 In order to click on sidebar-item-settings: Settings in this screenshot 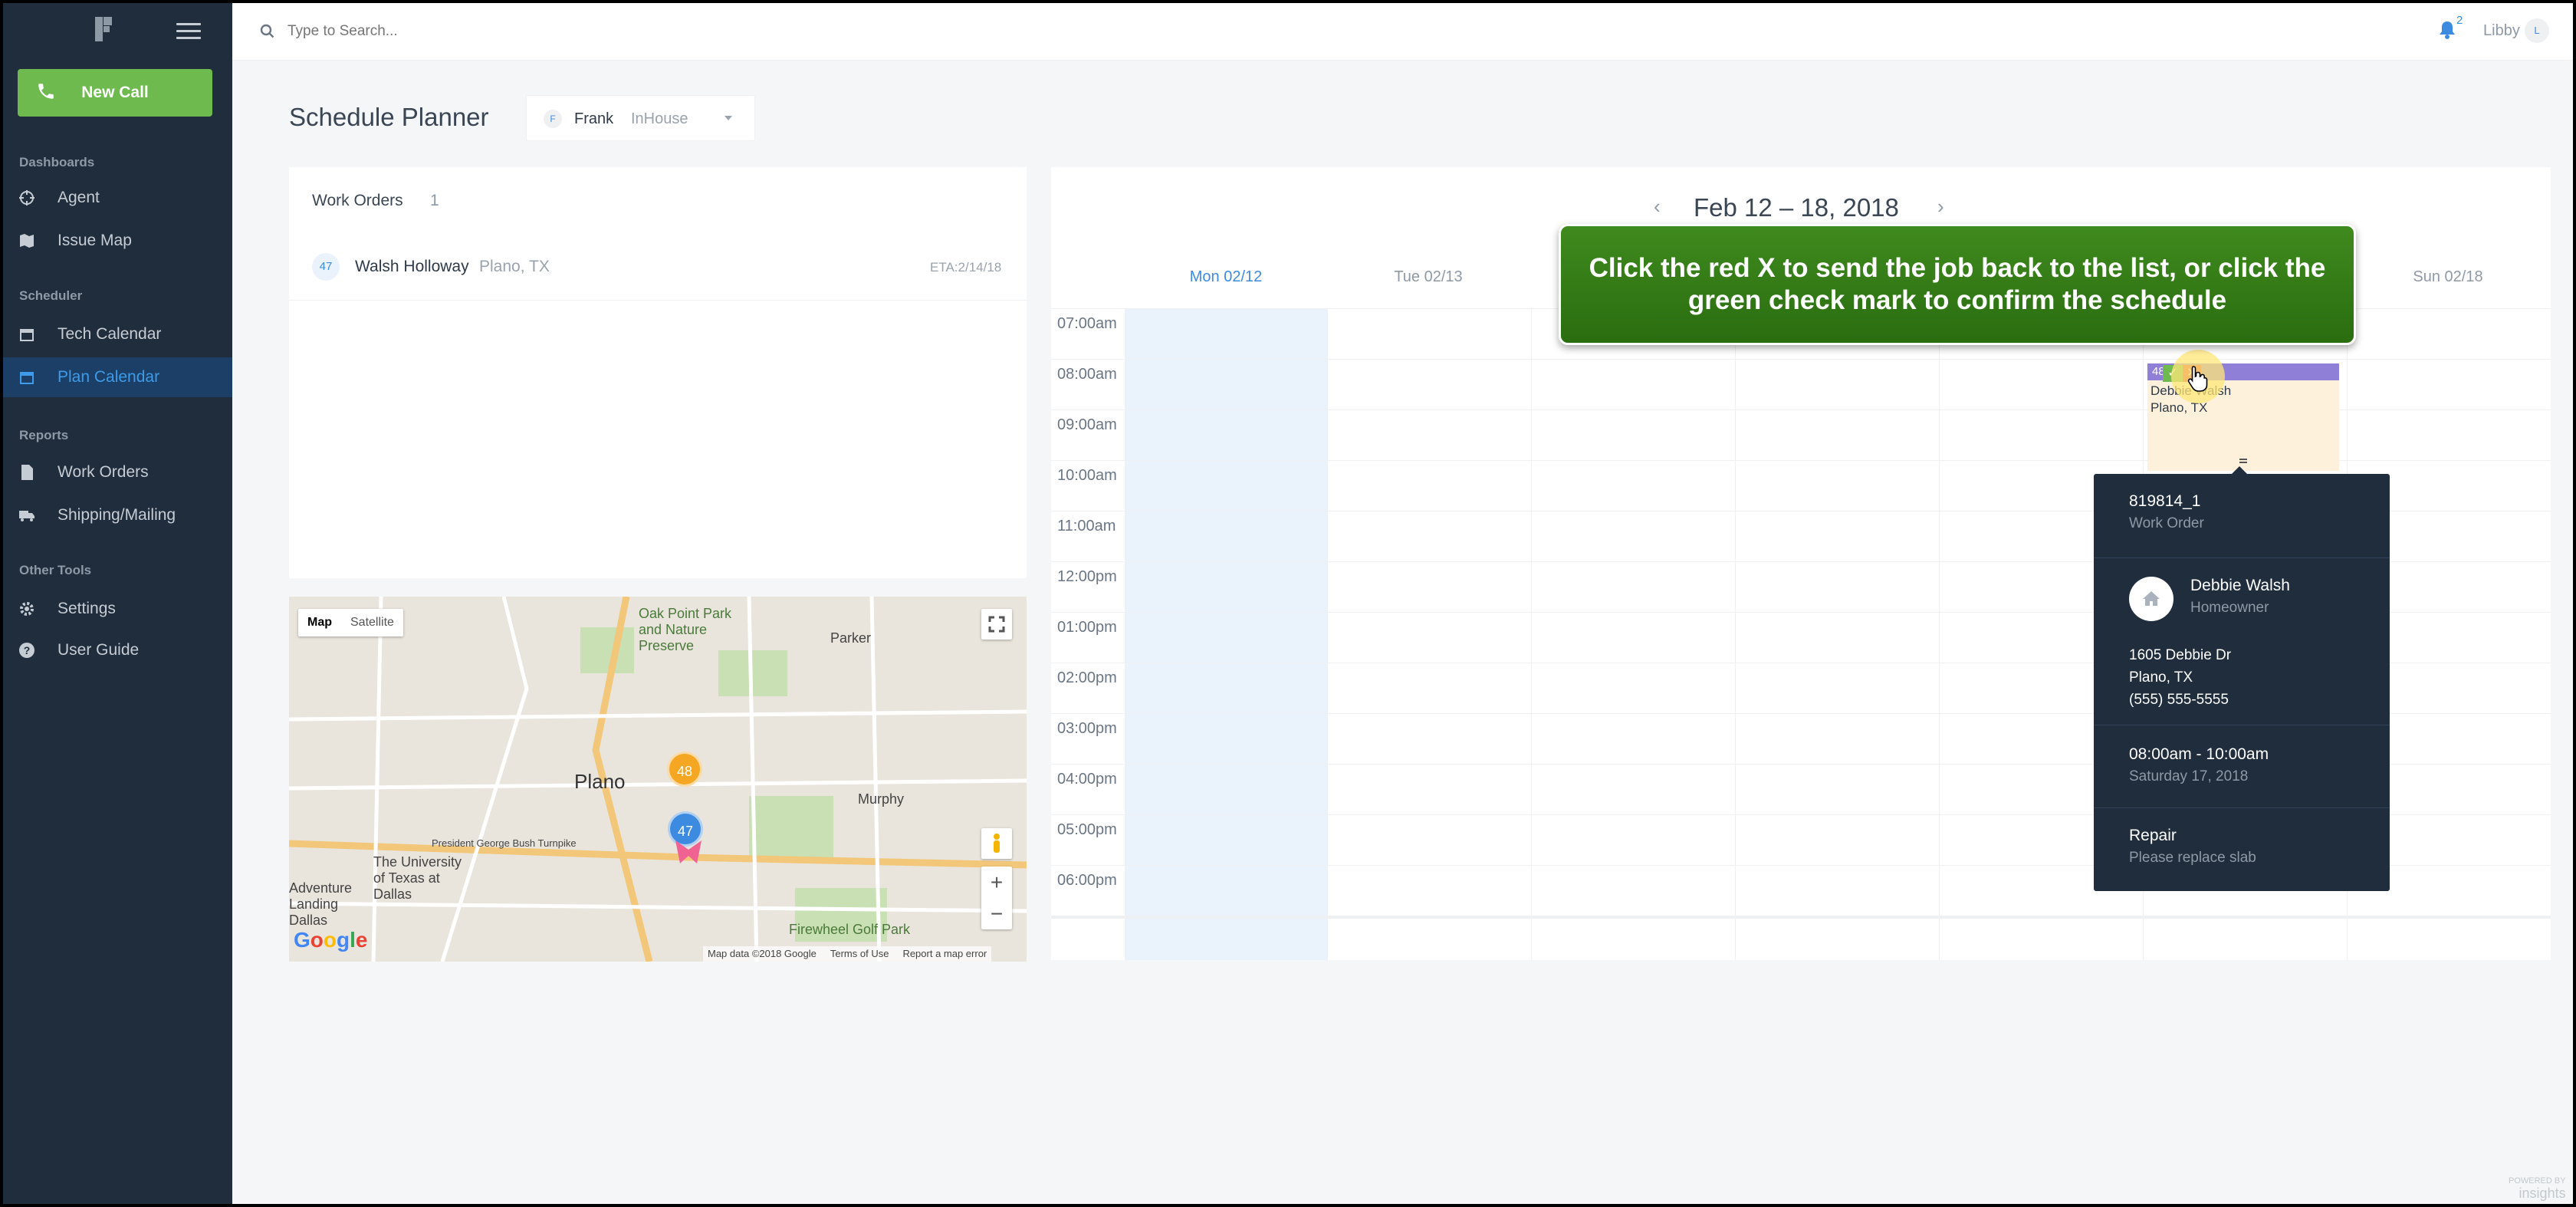, I will do `click(118, 609)`.